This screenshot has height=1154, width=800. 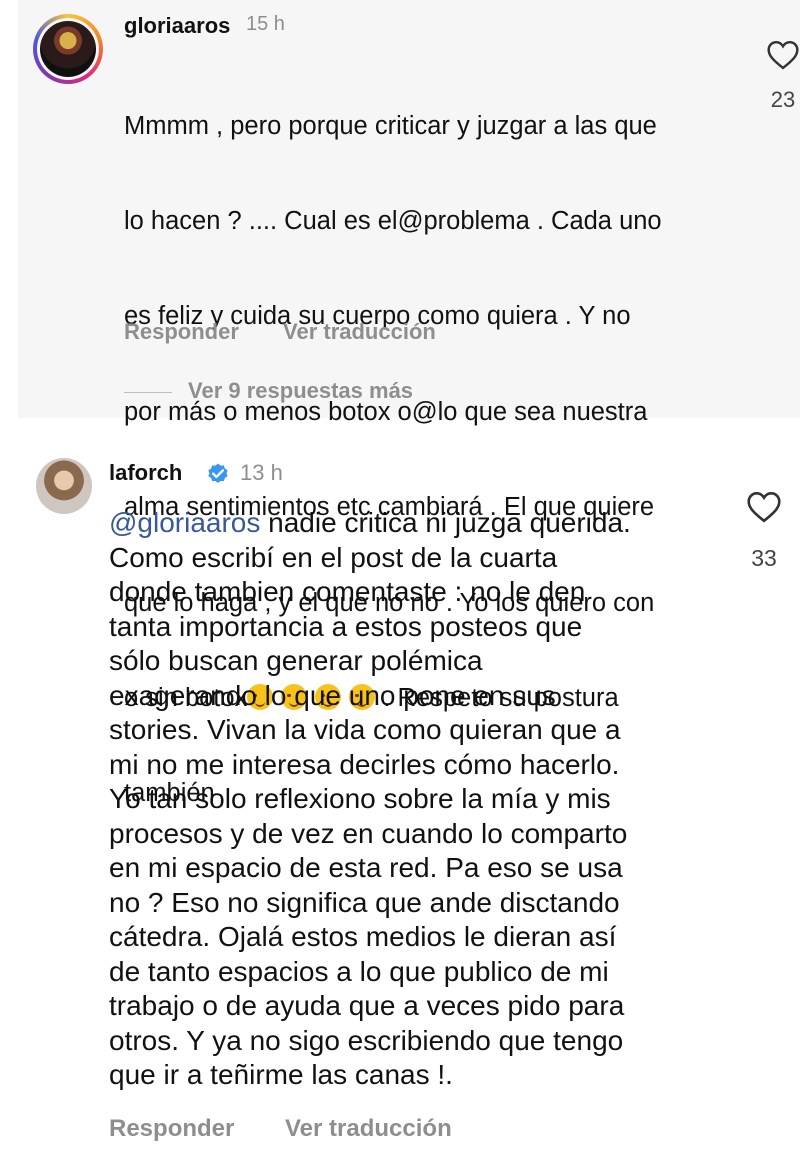 What do you see at coordinates (364, 764) in the screenshot?
I see `comment-line: mi no me interesa decirles cómo hacerlo.` at bounding box center [364, 764].